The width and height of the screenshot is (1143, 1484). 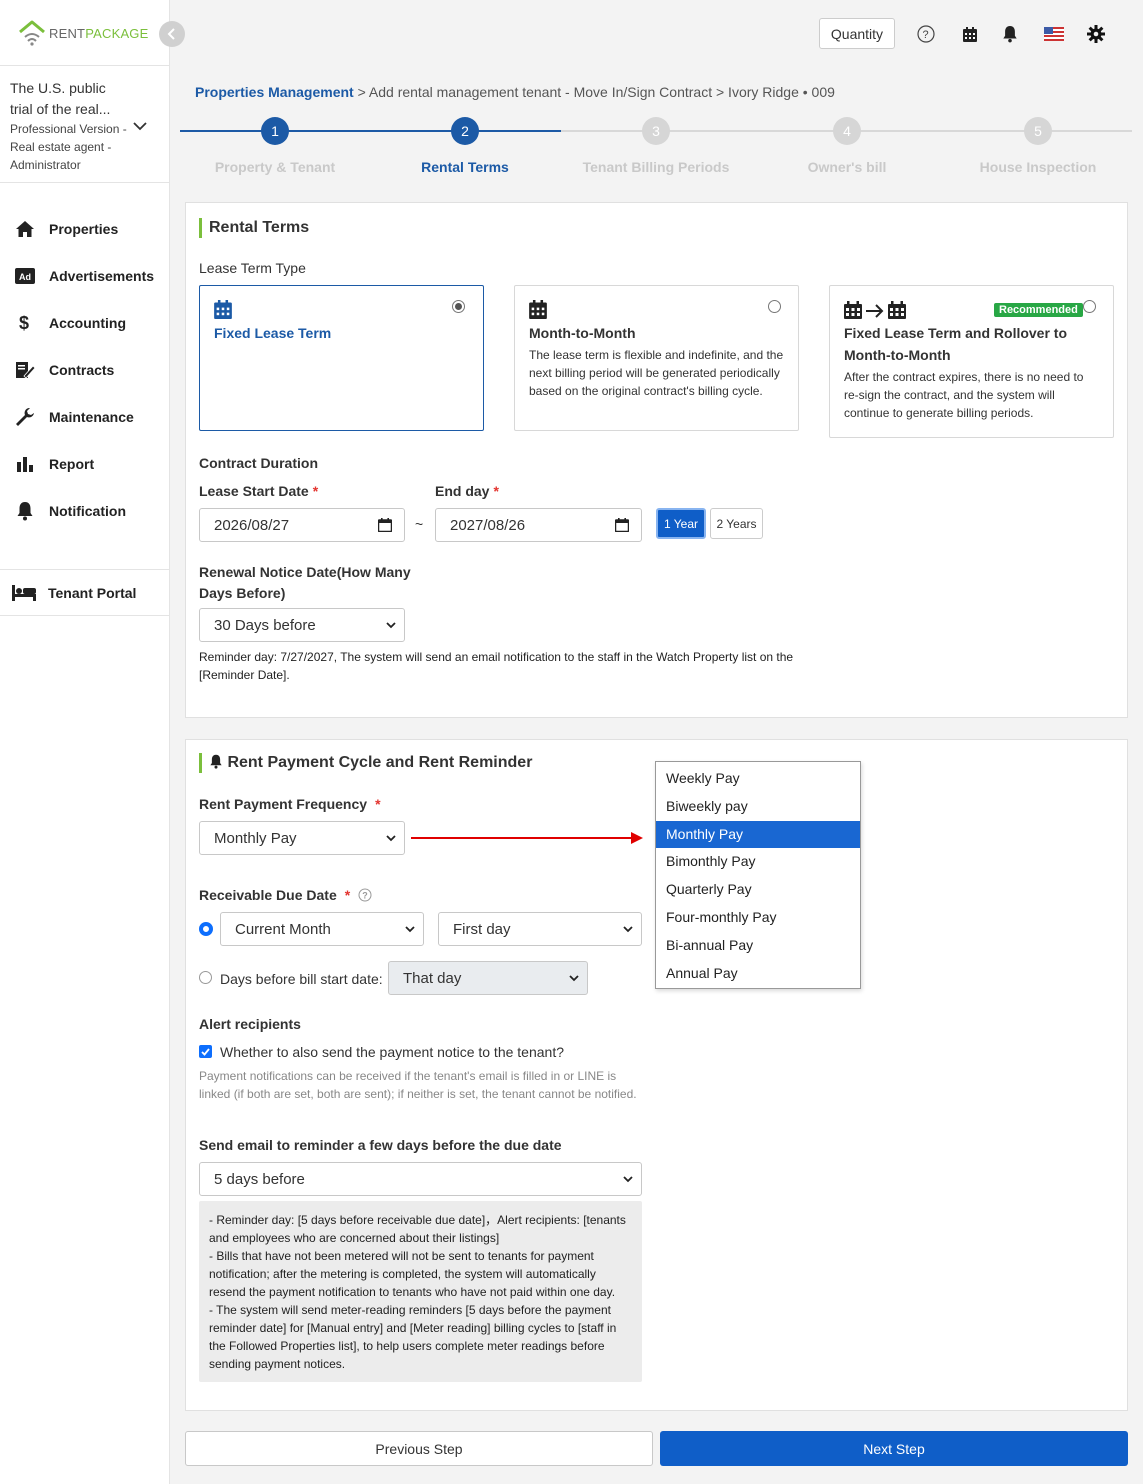 What do you see at coordinates (538, 525) in the screenshot?
I see `end-day-input: 2027/08/26` at bounding box center [538, 525].